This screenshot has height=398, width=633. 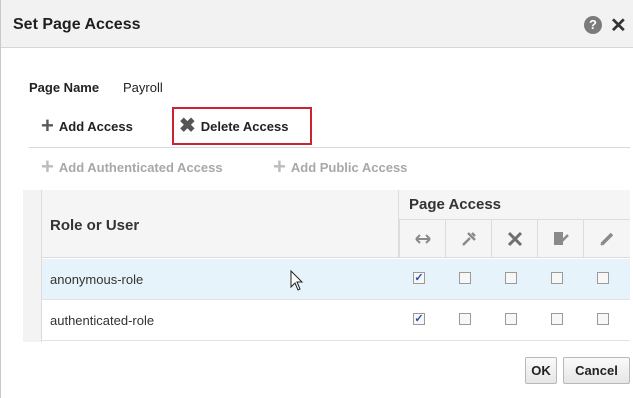 What do you see at coordinates (95, 126) in the screenshot?
I see `add-access-label: Add Access` at bounding box center [95, 126].